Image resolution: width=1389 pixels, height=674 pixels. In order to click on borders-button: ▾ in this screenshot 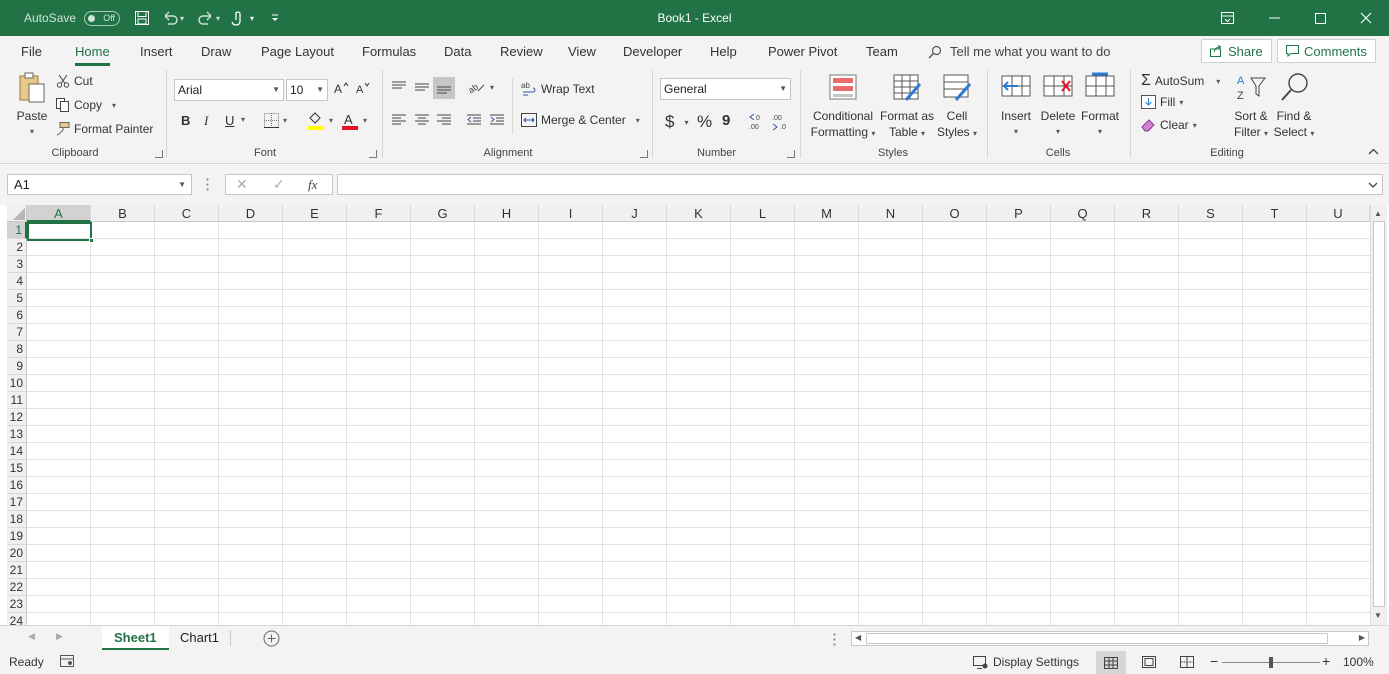, I will do `click(275, 120)`.